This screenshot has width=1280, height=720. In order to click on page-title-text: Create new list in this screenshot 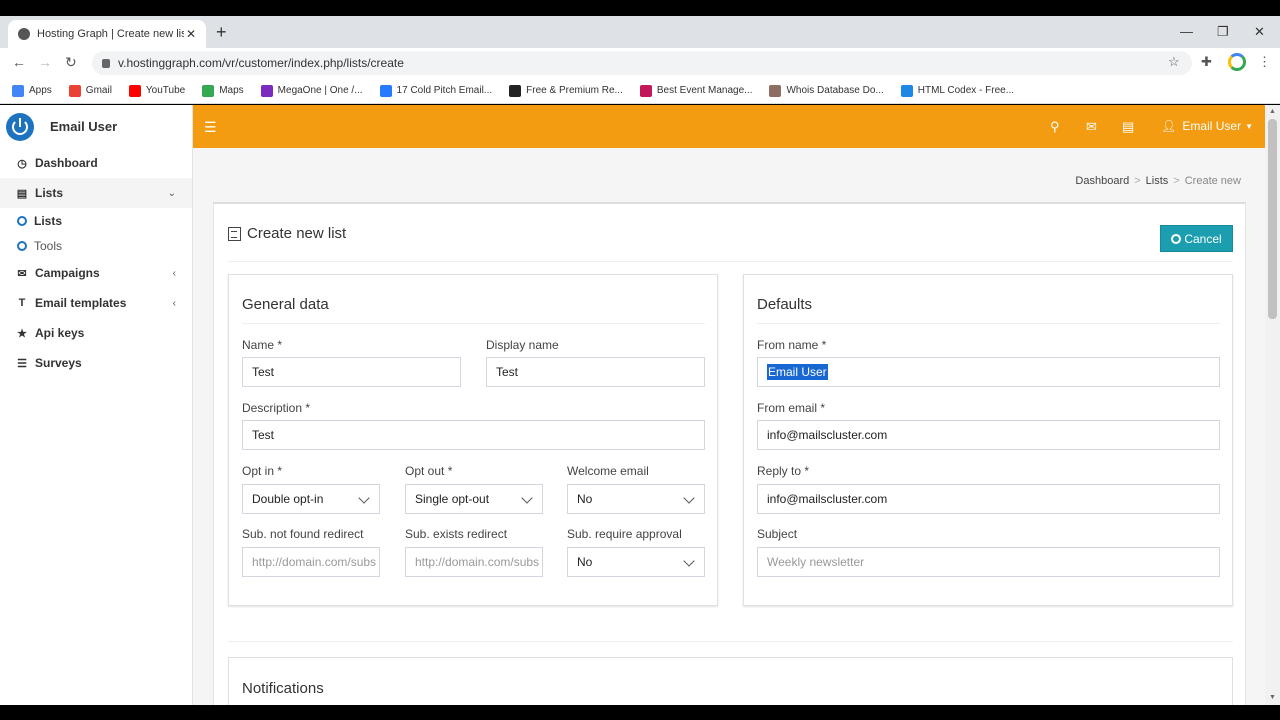, I will do `click(297, 233)`.